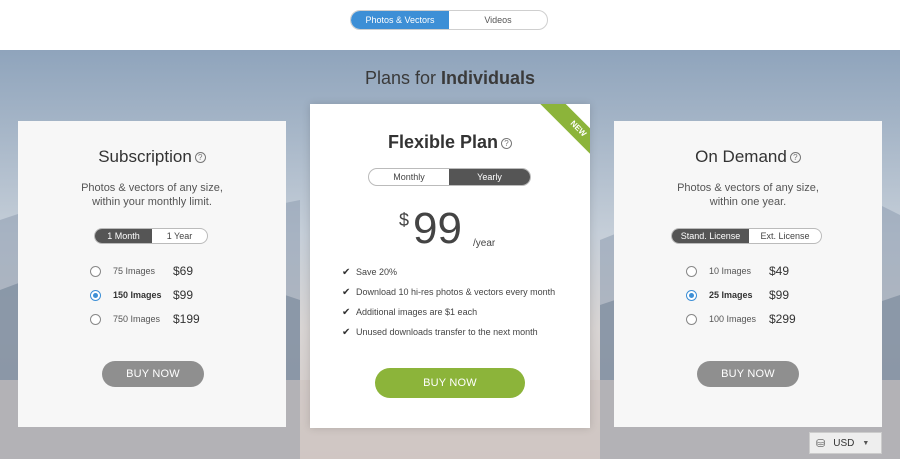  What do you see at coordinates (489, 177) in the screenshot?
I see `tab-yearly: Yearly` at bounding box center [489, 177].